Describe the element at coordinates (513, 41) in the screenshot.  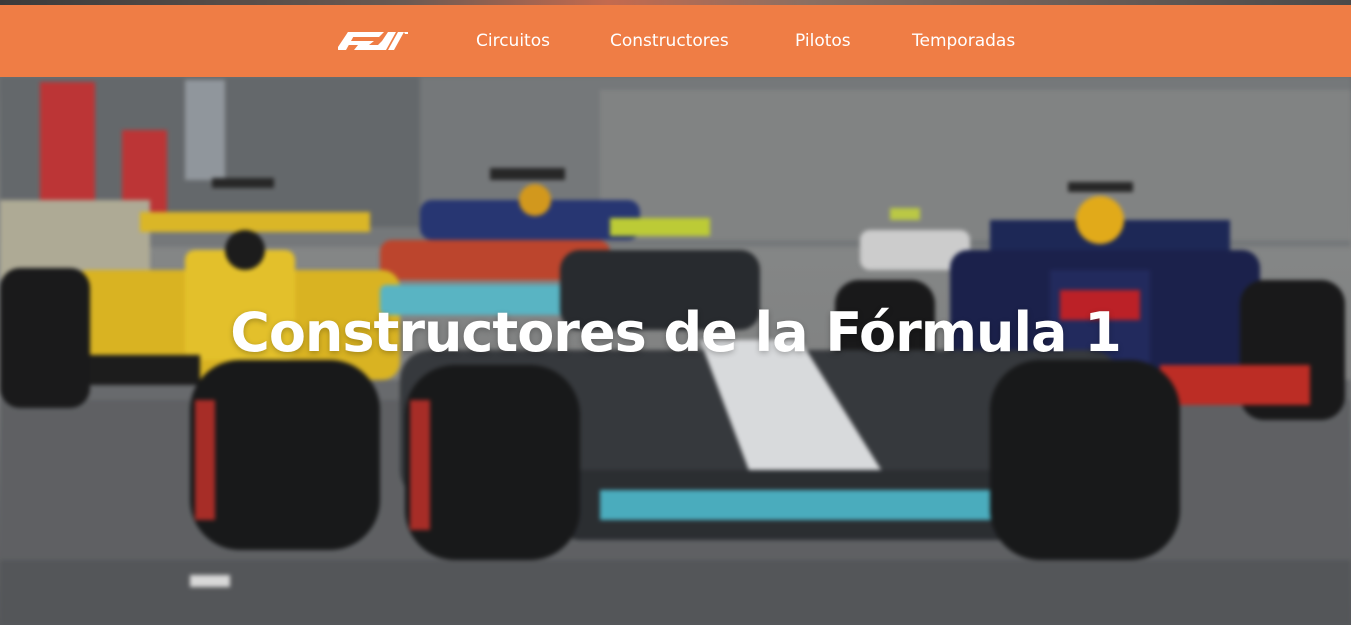
I see `nav-item-circuitos: Circuitos` at that location.